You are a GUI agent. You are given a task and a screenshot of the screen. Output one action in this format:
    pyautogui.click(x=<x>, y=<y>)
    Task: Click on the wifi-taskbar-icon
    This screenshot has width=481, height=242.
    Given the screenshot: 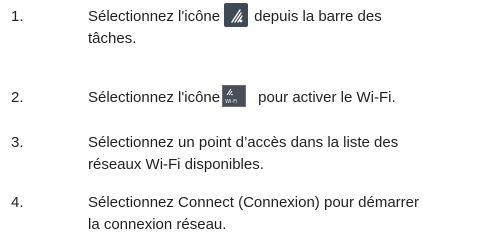 What is the action you would take?
    pyautogui.click(x=236, y=15)
    